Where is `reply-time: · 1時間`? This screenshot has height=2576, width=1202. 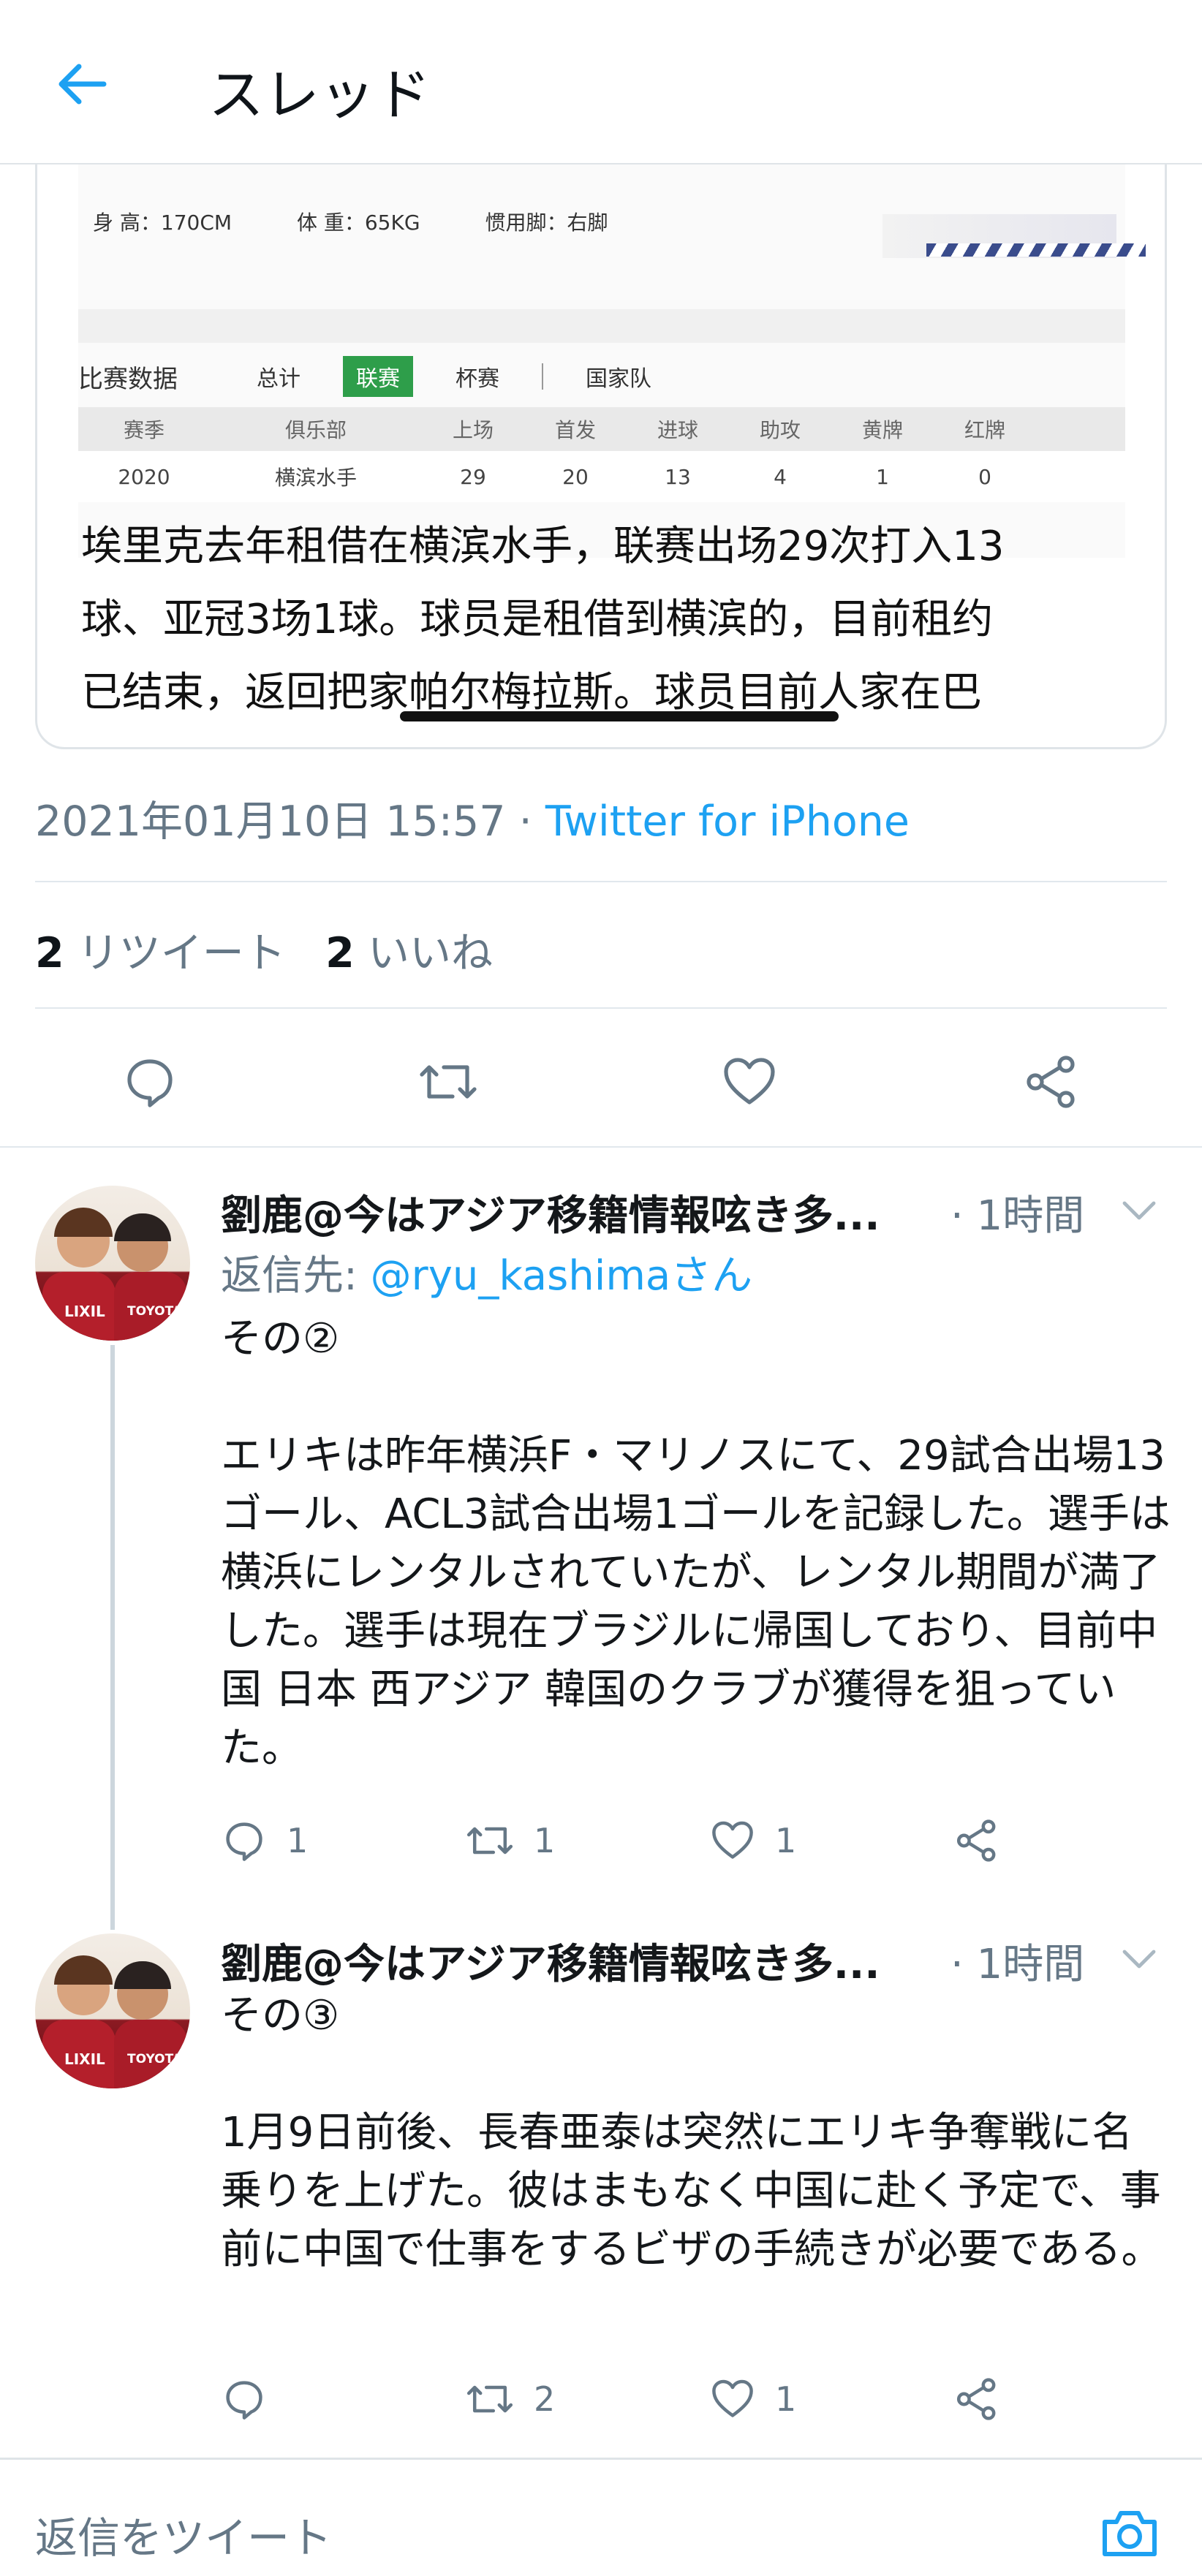
reply-time: · 1時間 is located at coordinates (1017, 1216).